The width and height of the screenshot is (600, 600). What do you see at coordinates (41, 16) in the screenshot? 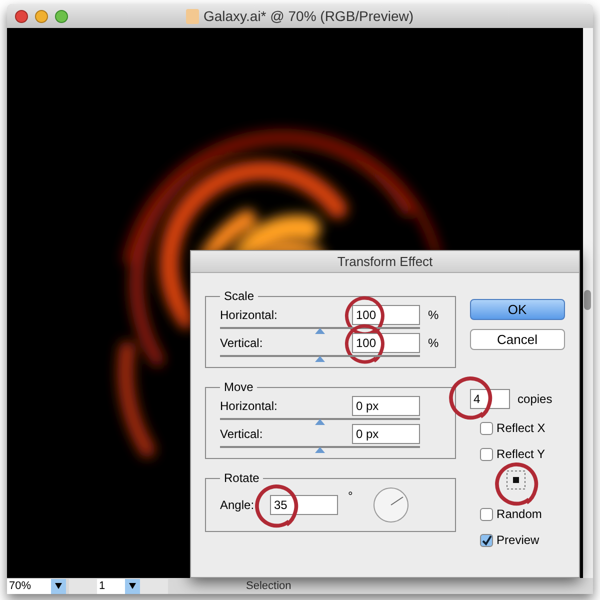
I see `minimize-button` at bounding box center [41, 16].